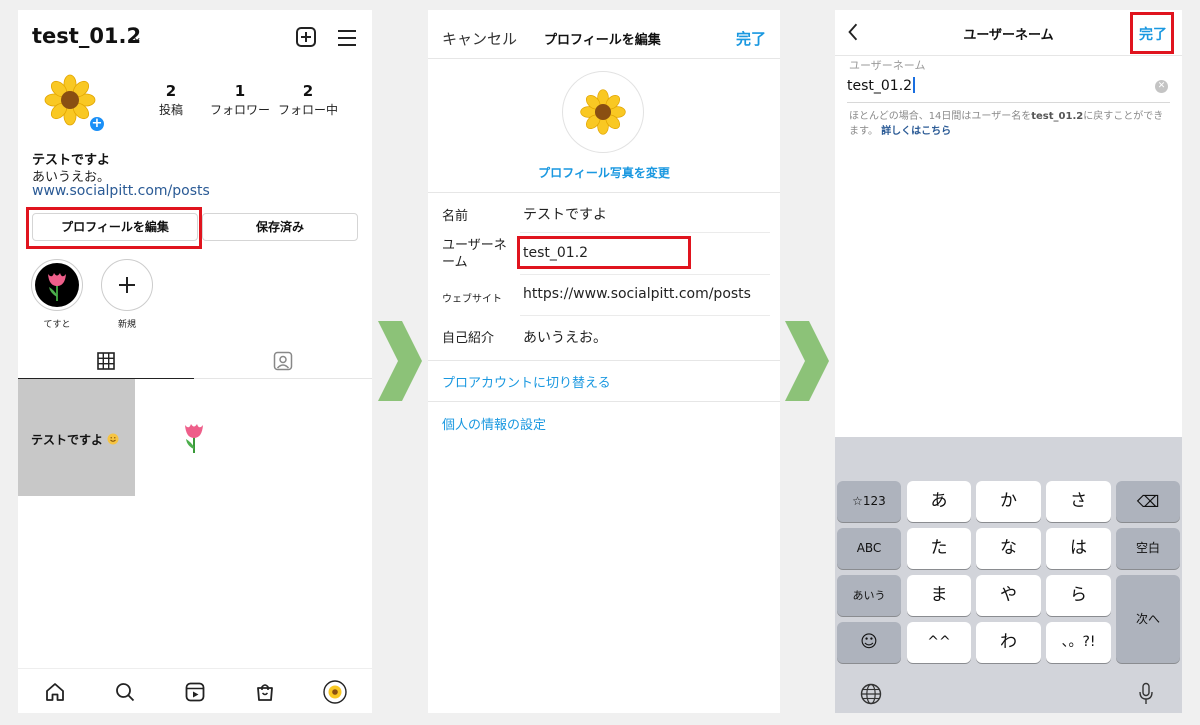 The image size is (1200, 725). Describe the element at coordinates (869, 595) in the screenshot. I see `key-kana: あいう` at that location.